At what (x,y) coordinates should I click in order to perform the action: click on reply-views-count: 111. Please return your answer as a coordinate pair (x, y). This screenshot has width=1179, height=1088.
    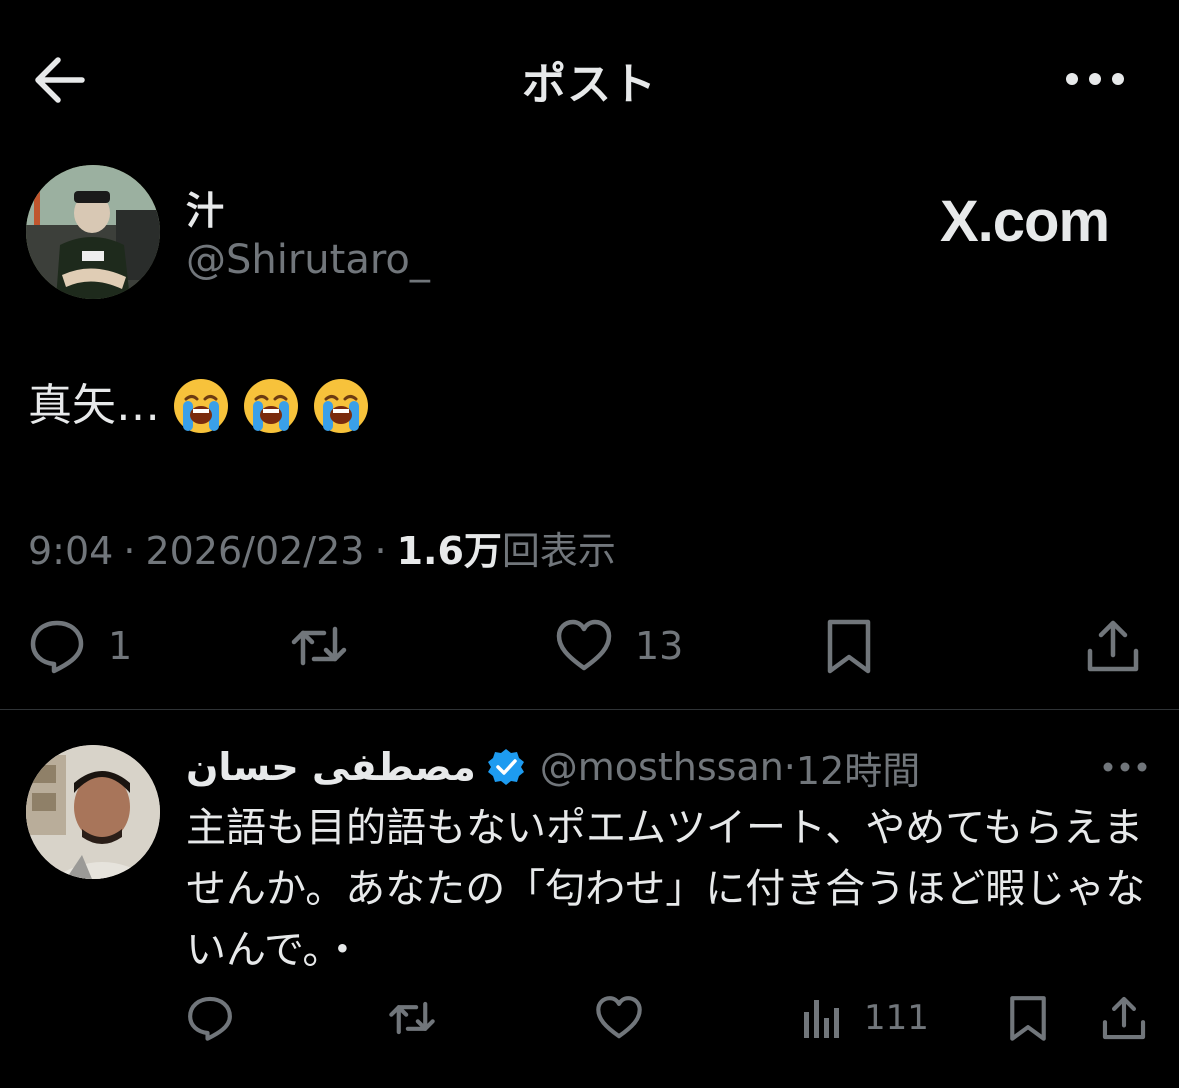
    Looking at the image, I should click on (896, 1018).